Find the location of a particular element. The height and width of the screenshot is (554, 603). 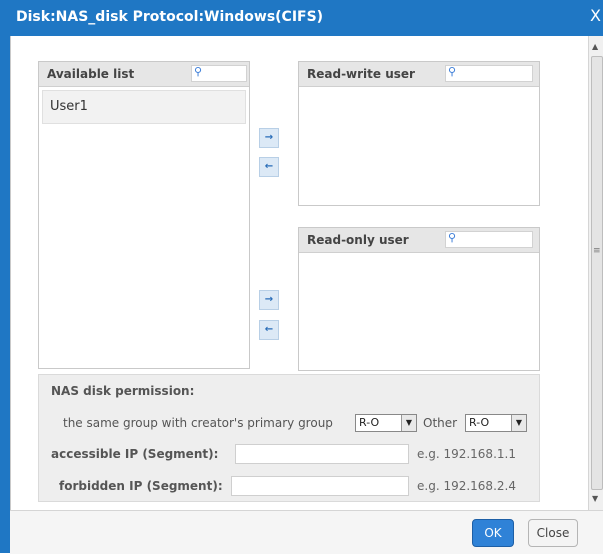

close-button: Close is located at coordinates (553, 533).